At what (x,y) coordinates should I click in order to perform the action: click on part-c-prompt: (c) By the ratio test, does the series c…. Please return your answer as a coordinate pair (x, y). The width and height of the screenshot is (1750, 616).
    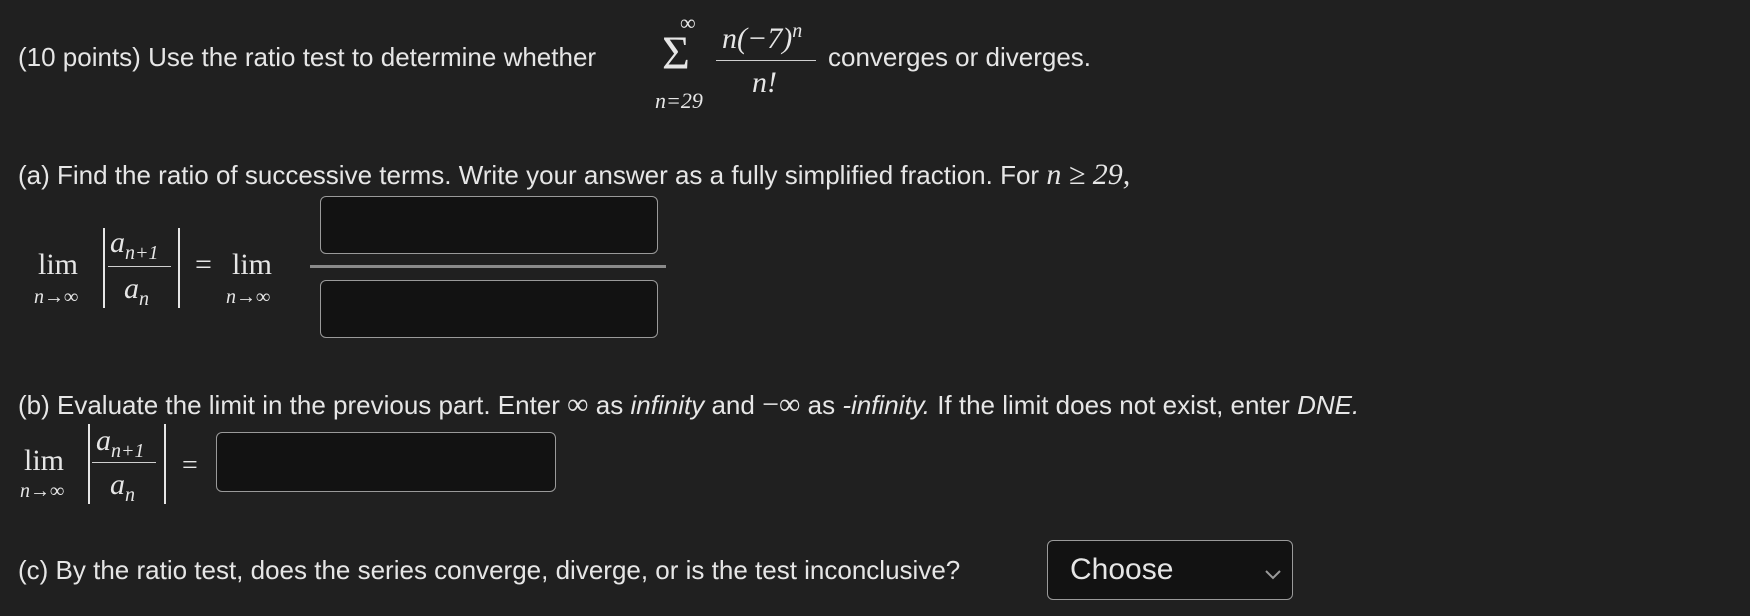
    Looking at the image, I should click on (489, 570).